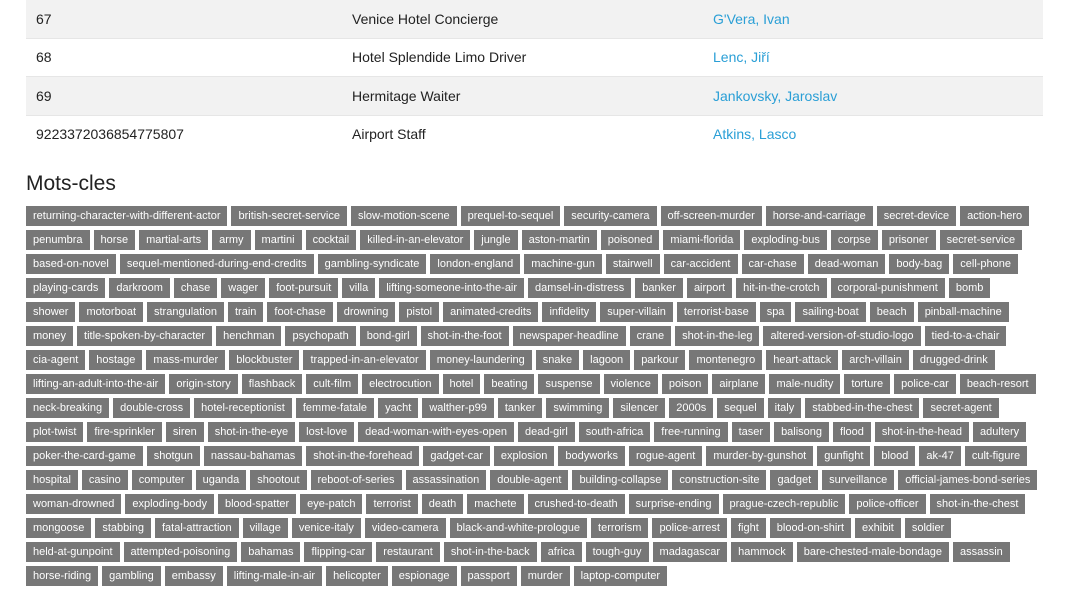  I want to click on keyword-tag: parkour, so click(660, 360).